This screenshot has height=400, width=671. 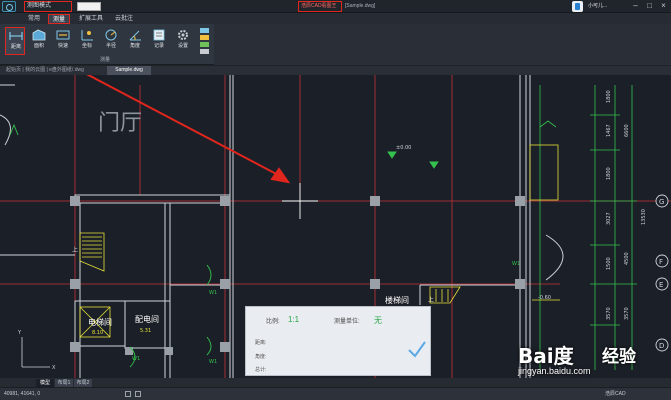 I want to click on dimension-text: 4500, so click(x=627, y=258).